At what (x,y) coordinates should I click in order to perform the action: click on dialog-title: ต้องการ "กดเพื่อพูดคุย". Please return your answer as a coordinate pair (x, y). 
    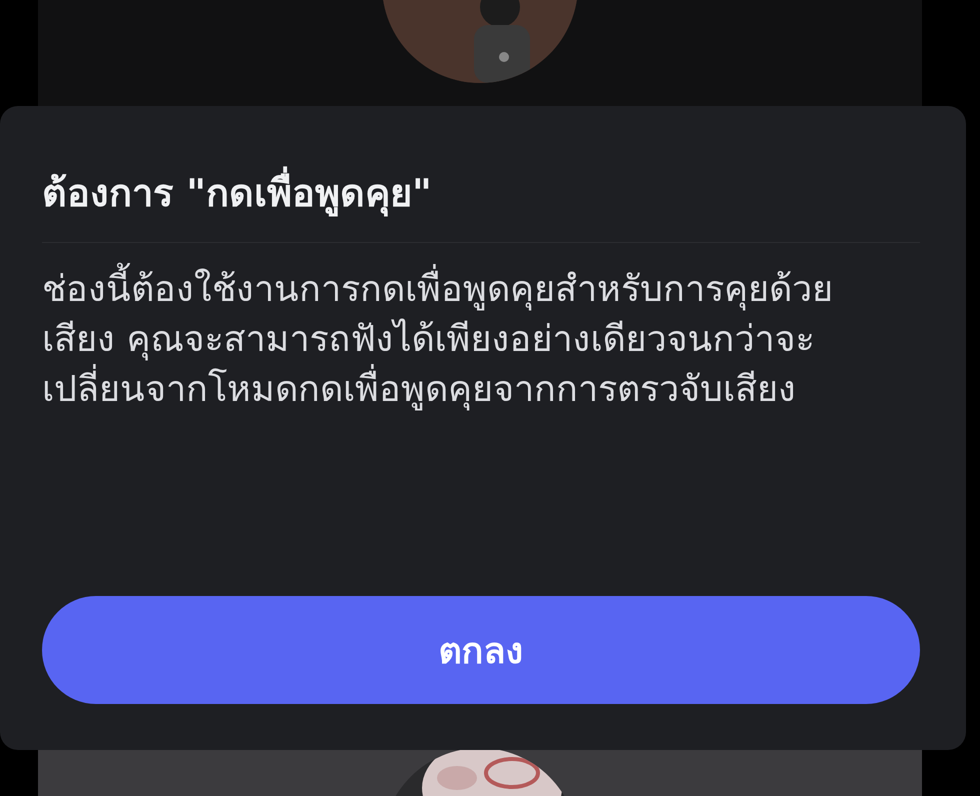
    Looking at the image, I should click on (237, 193).